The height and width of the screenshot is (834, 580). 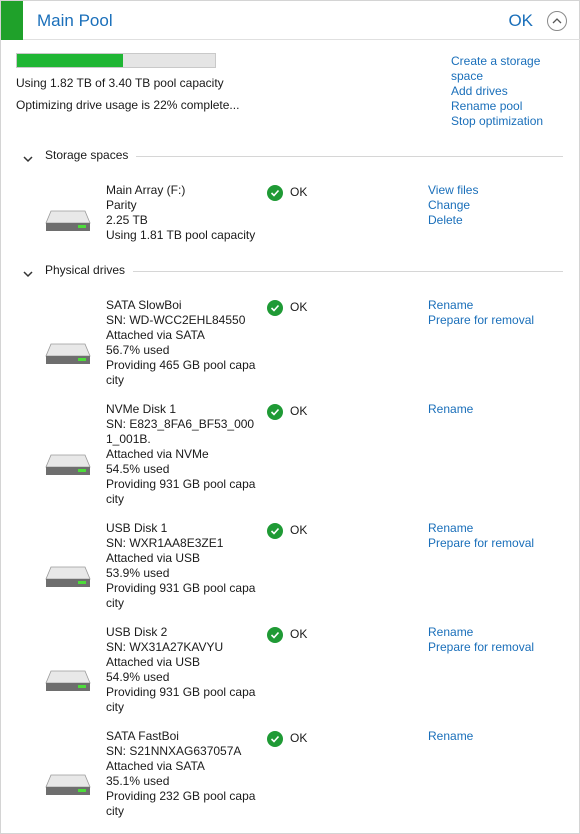 I want to click on drive-capacity: Providing 232 GB pool capacity, so click(x=181, y=803).